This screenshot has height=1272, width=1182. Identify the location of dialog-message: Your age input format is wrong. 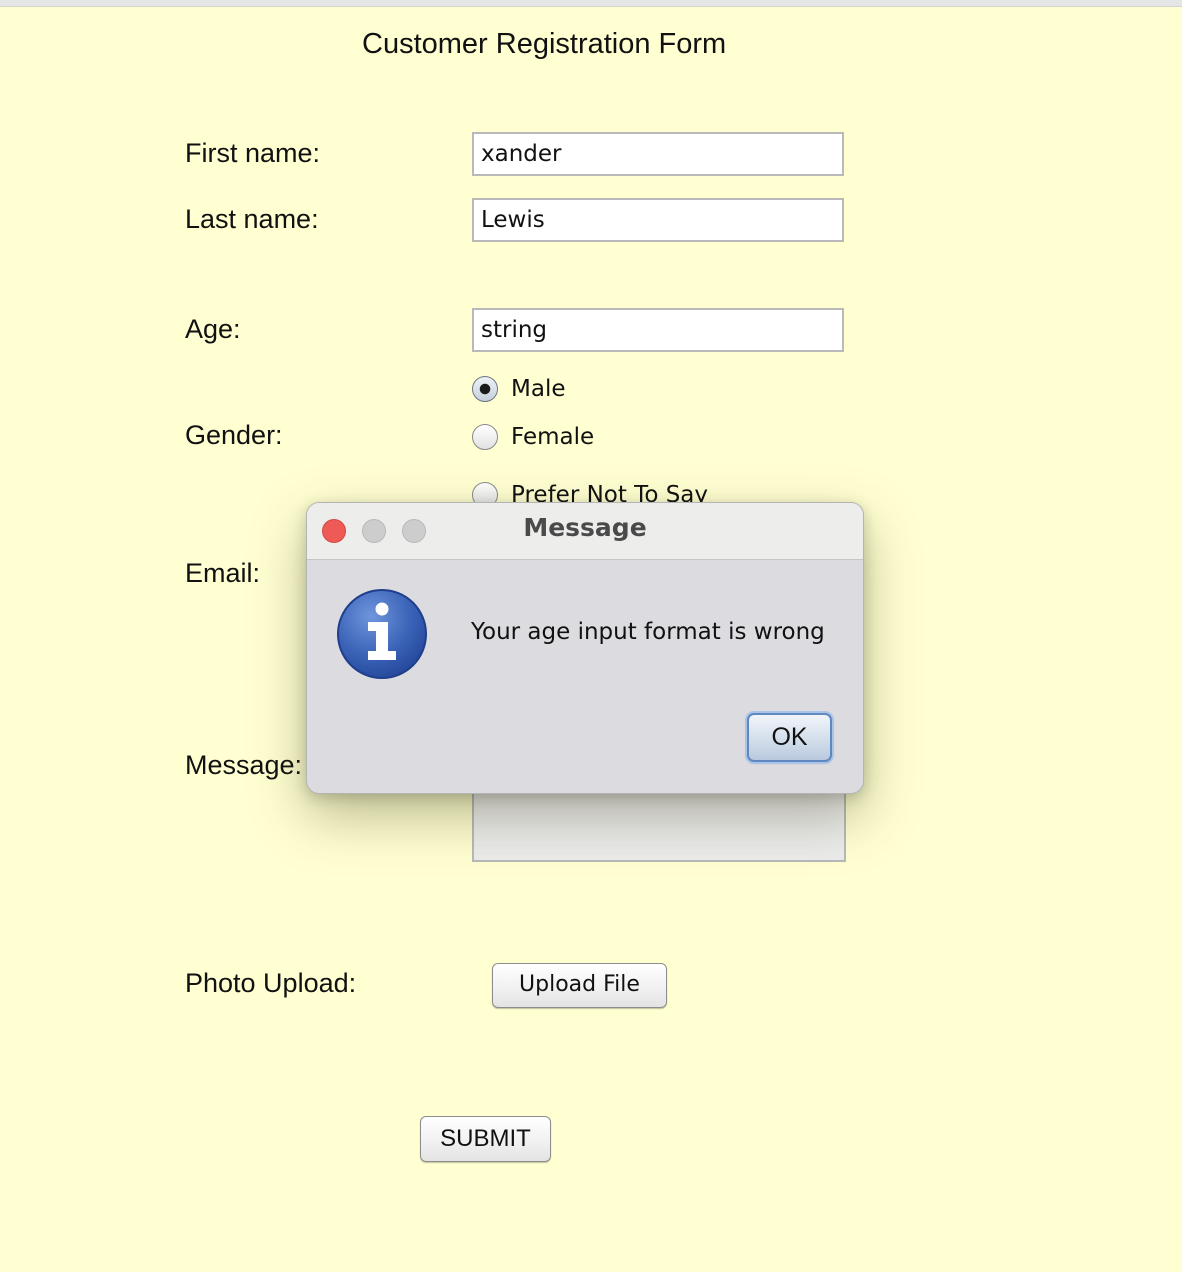
(648, 632).